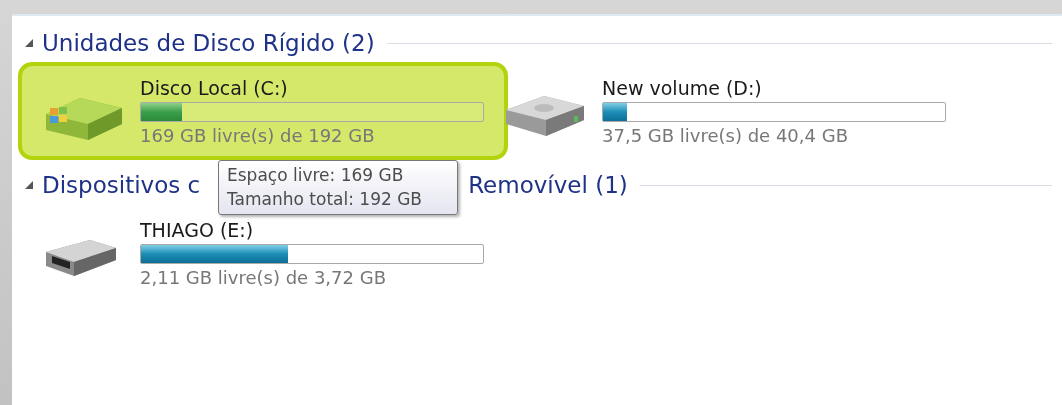 This screenshot has width=1062, height=405. Describe the element at coordinates (263, 277) in the screenshot. I see `free-space-text: 2,11 GB livre(s) de 3,72 GB` at that location.